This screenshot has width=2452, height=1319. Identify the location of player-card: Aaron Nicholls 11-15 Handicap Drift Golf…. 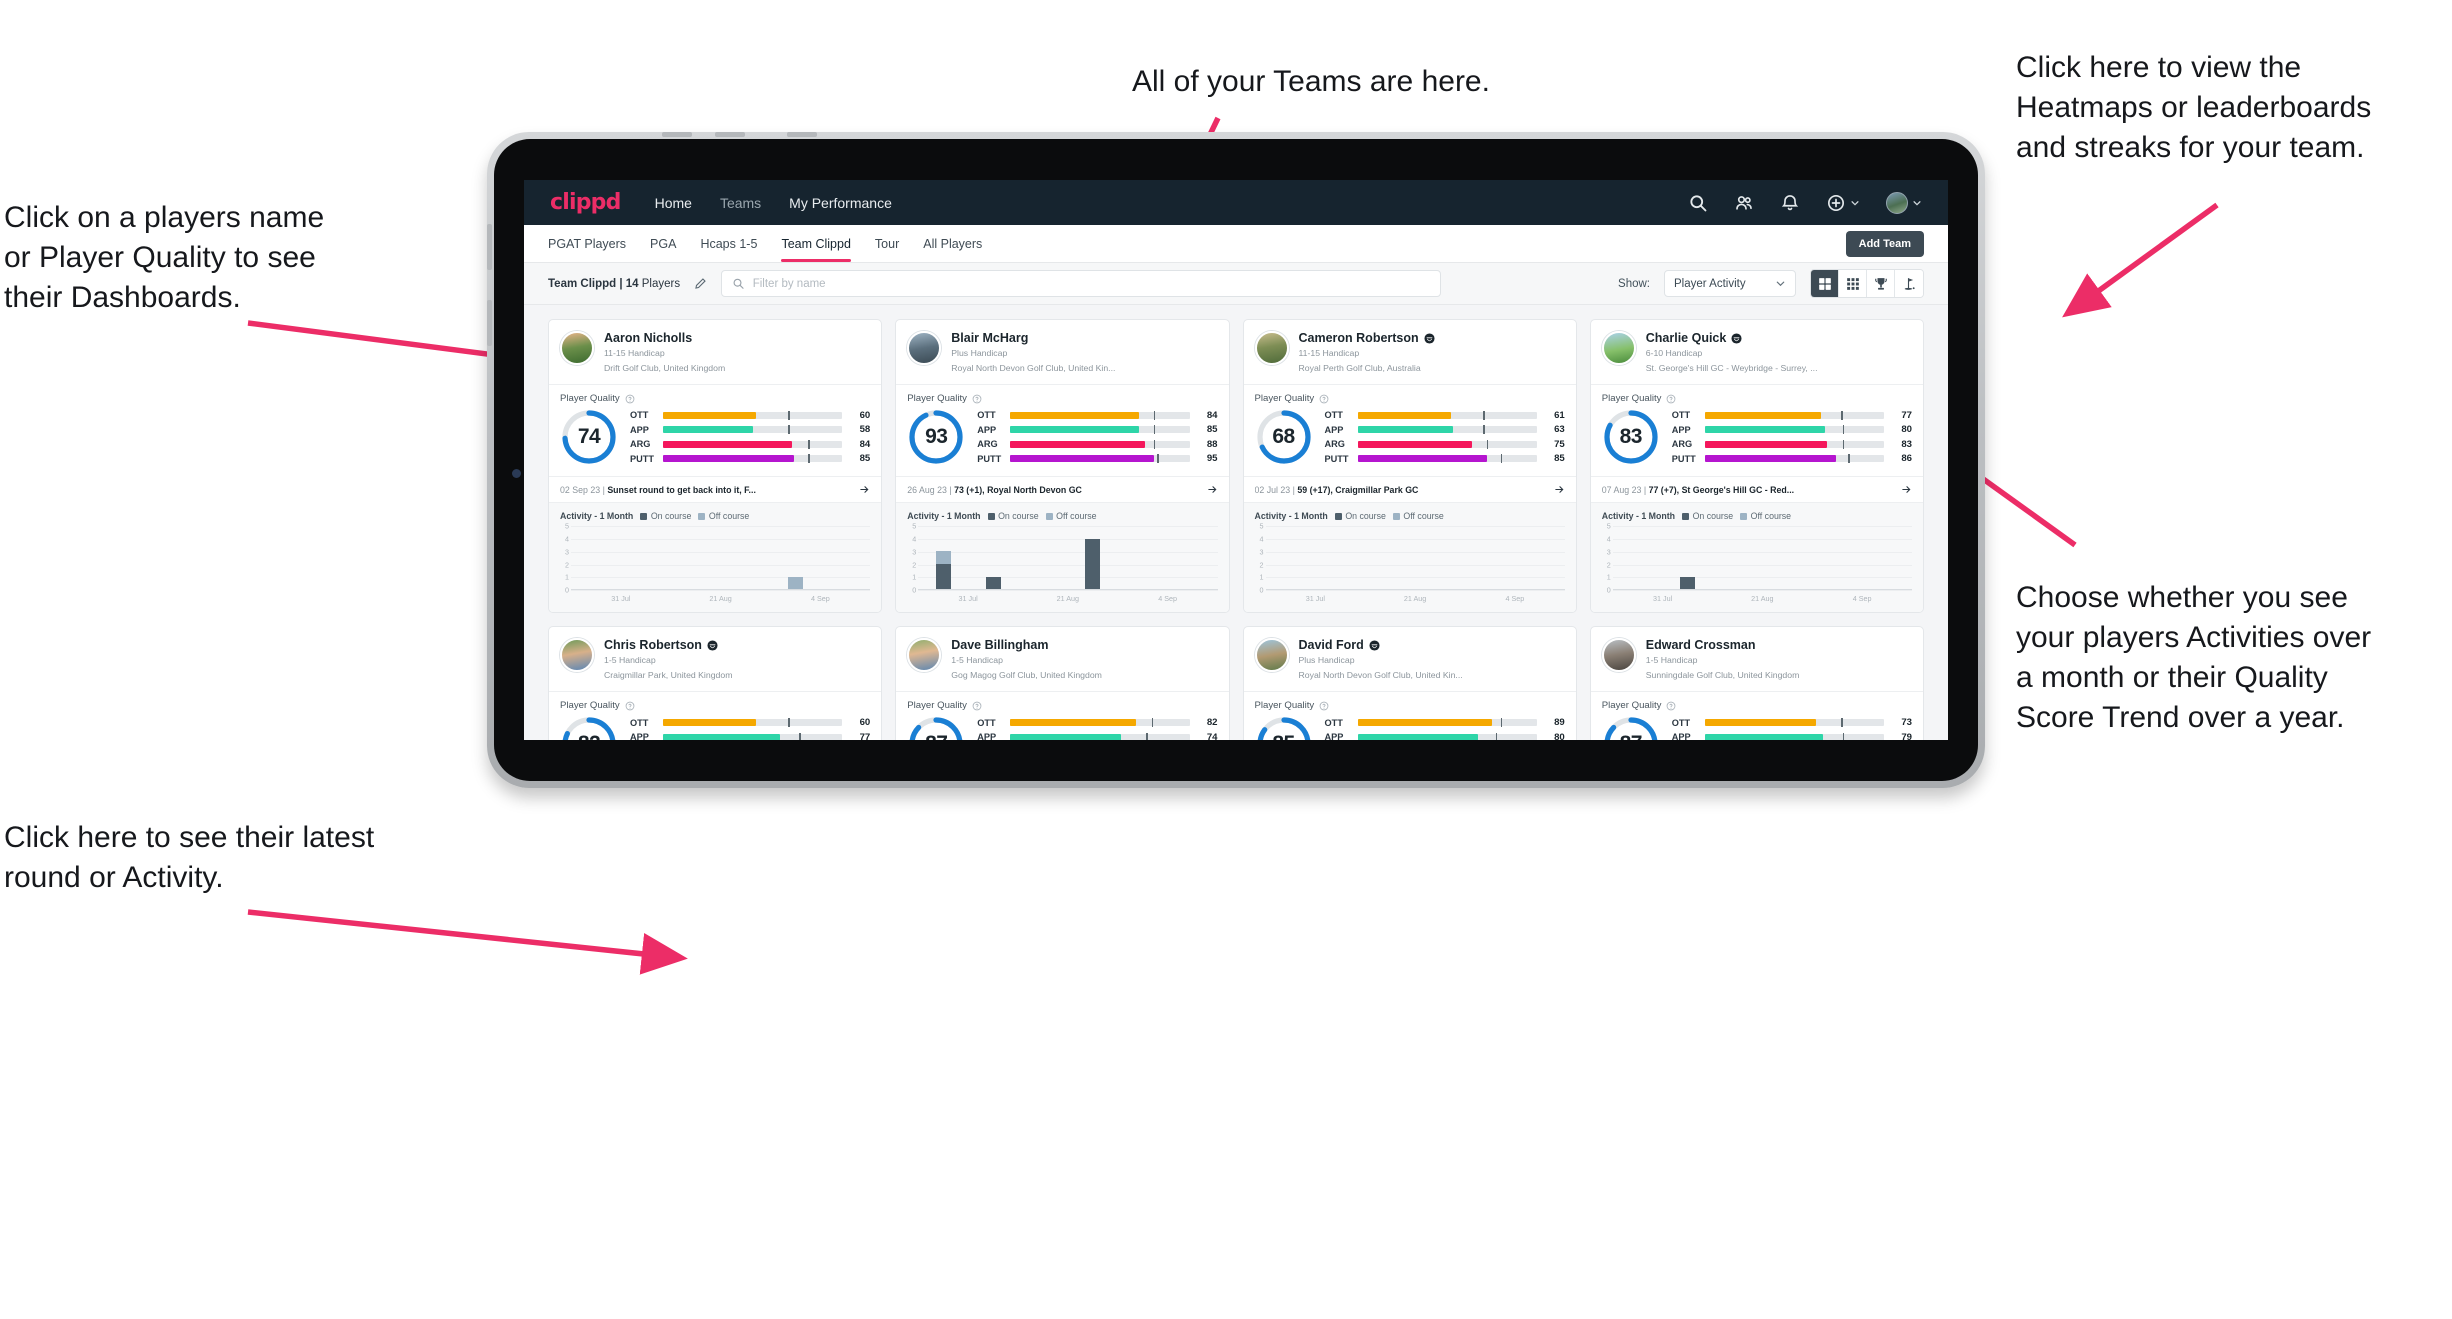
(715, 466).